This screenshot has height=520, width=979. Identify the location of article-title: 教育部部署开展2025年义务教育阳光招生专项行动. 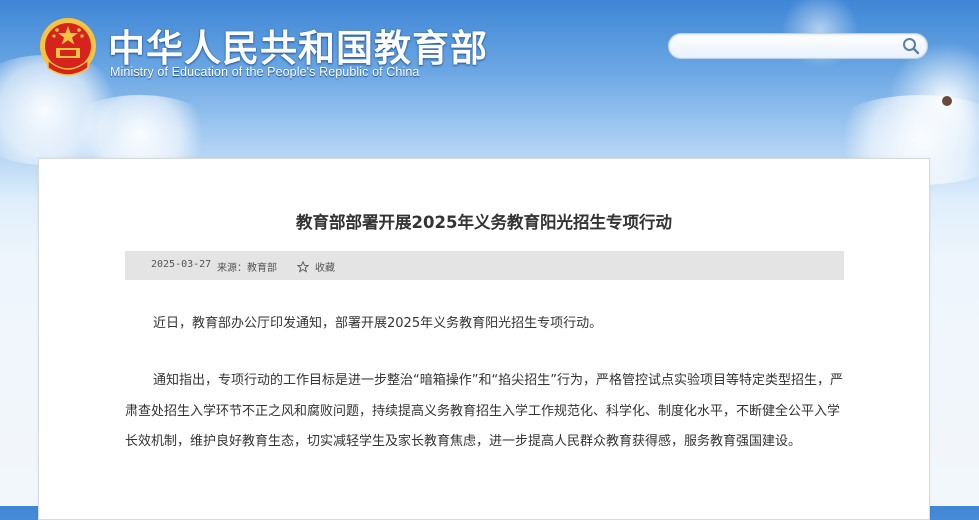
(484, 222).